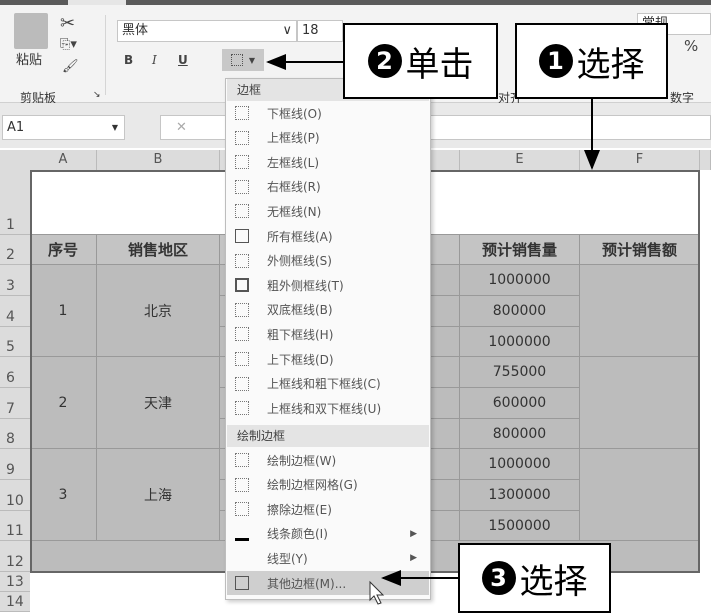  What do you see at coordinates (439, 64) in the screenshot?
I see `callout-text: 单击` at bounding box center [439, 64].